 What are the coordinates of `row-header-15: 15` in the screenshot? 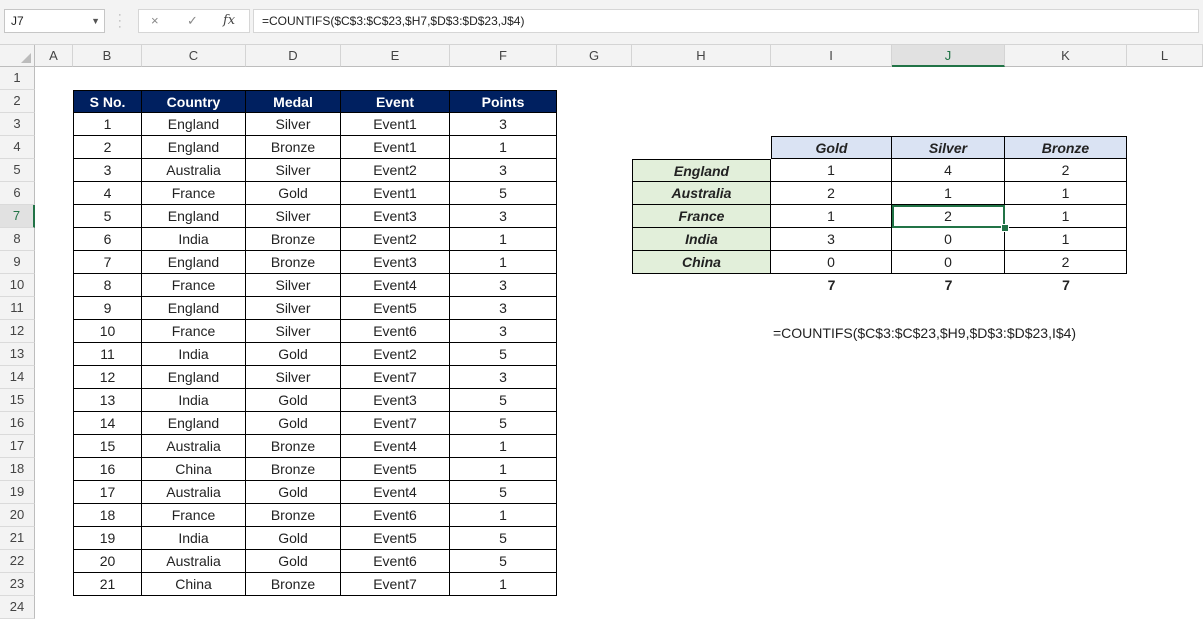 It's located at (17, 400).